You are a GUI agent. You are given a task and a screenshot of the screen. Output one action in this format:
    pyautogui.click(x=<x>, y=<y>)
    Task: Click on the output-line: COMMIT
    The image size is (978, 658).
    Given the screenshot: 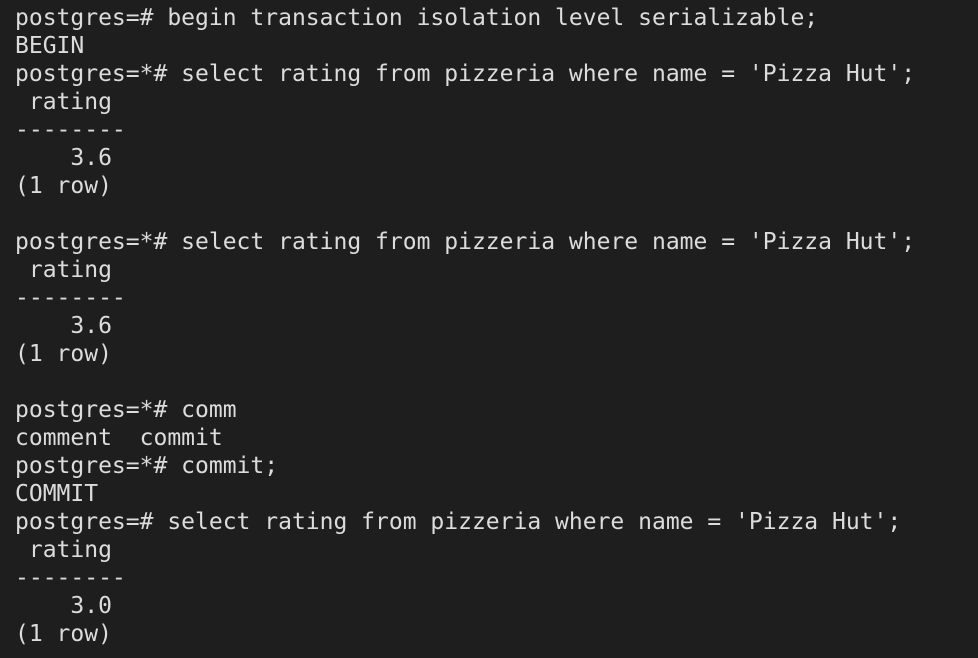 What is the action you would take?
    pyautogui.click(x=57, y=494)
    